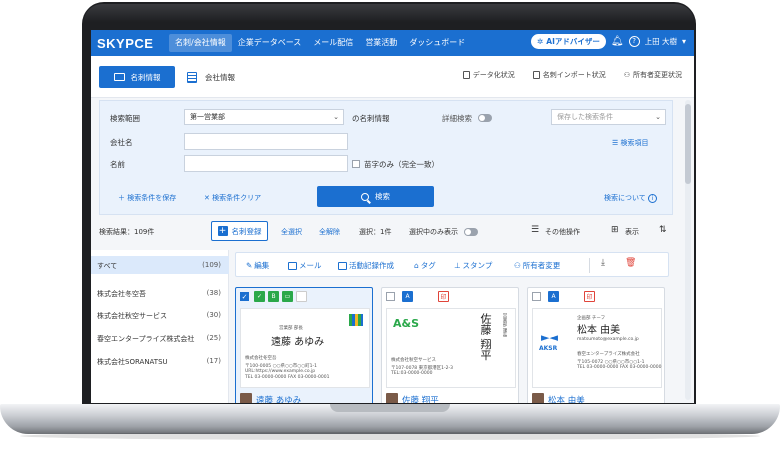 The image size is (780, 470). Describe the element at coordinates (562, 232) in the screenshot. I see `other-ops-button: その他操作` at that location.